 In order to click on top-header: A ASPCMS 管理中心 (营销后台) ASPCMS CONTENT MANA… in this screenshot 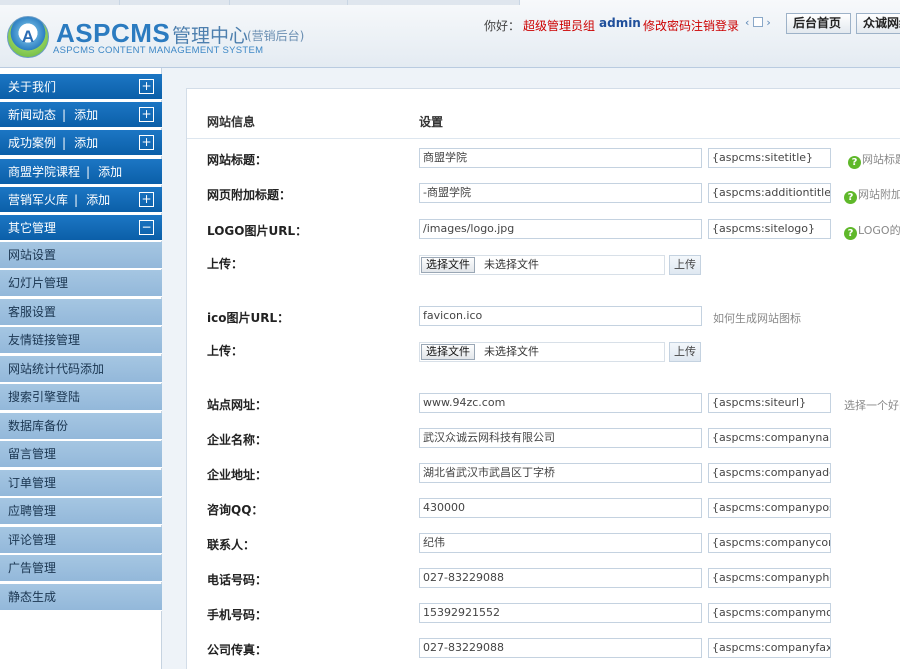, I will do `click(450, 34)`.